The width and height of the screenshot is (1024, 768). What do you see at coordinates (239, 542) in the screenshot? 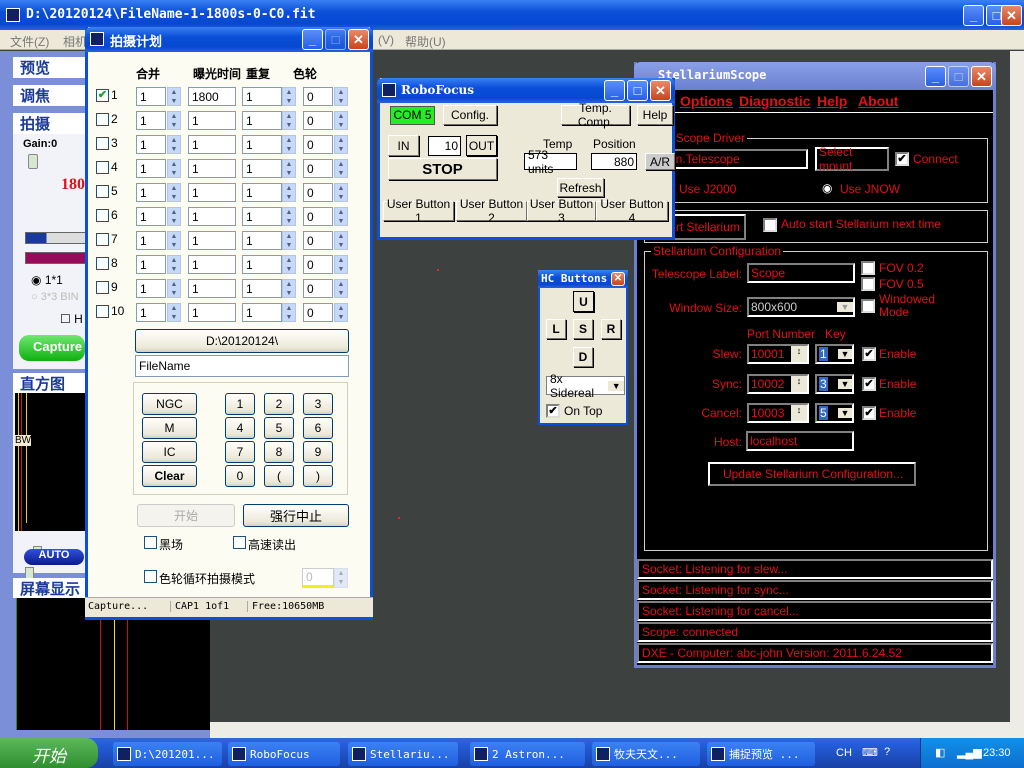
I see `fast-readout-checkbox` at bounding box center [239, 542].